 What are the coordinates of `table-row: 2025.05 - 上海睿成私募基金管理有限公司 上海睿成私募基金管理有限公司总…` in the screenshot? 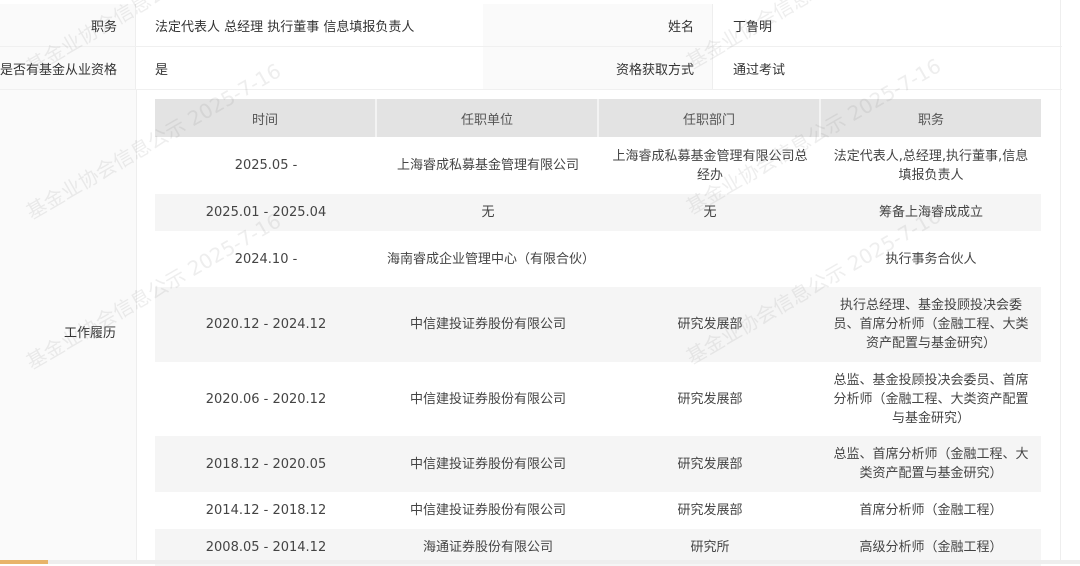 It's located at (598, 165).